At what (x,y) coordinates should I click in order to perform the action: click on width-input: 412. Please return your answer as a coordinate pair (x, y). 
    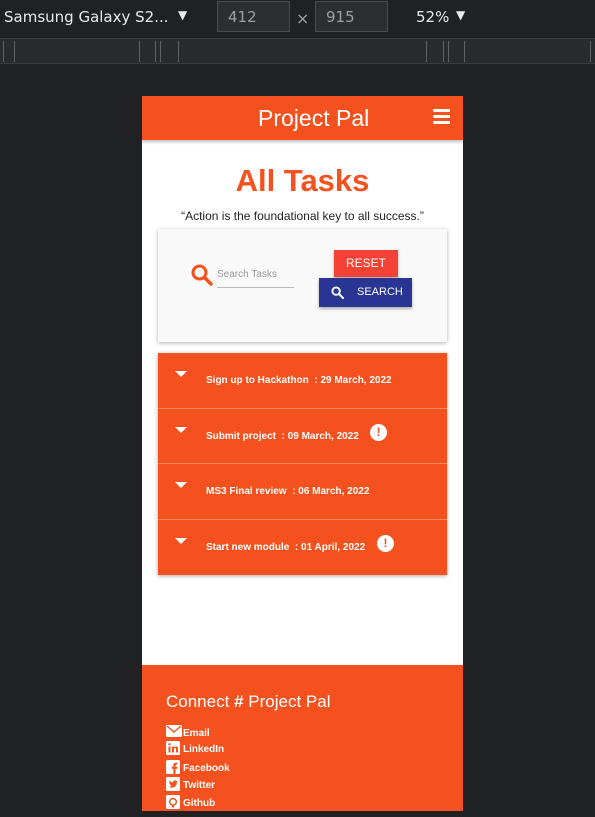
    Looking at the image, I should click on (253, 16).